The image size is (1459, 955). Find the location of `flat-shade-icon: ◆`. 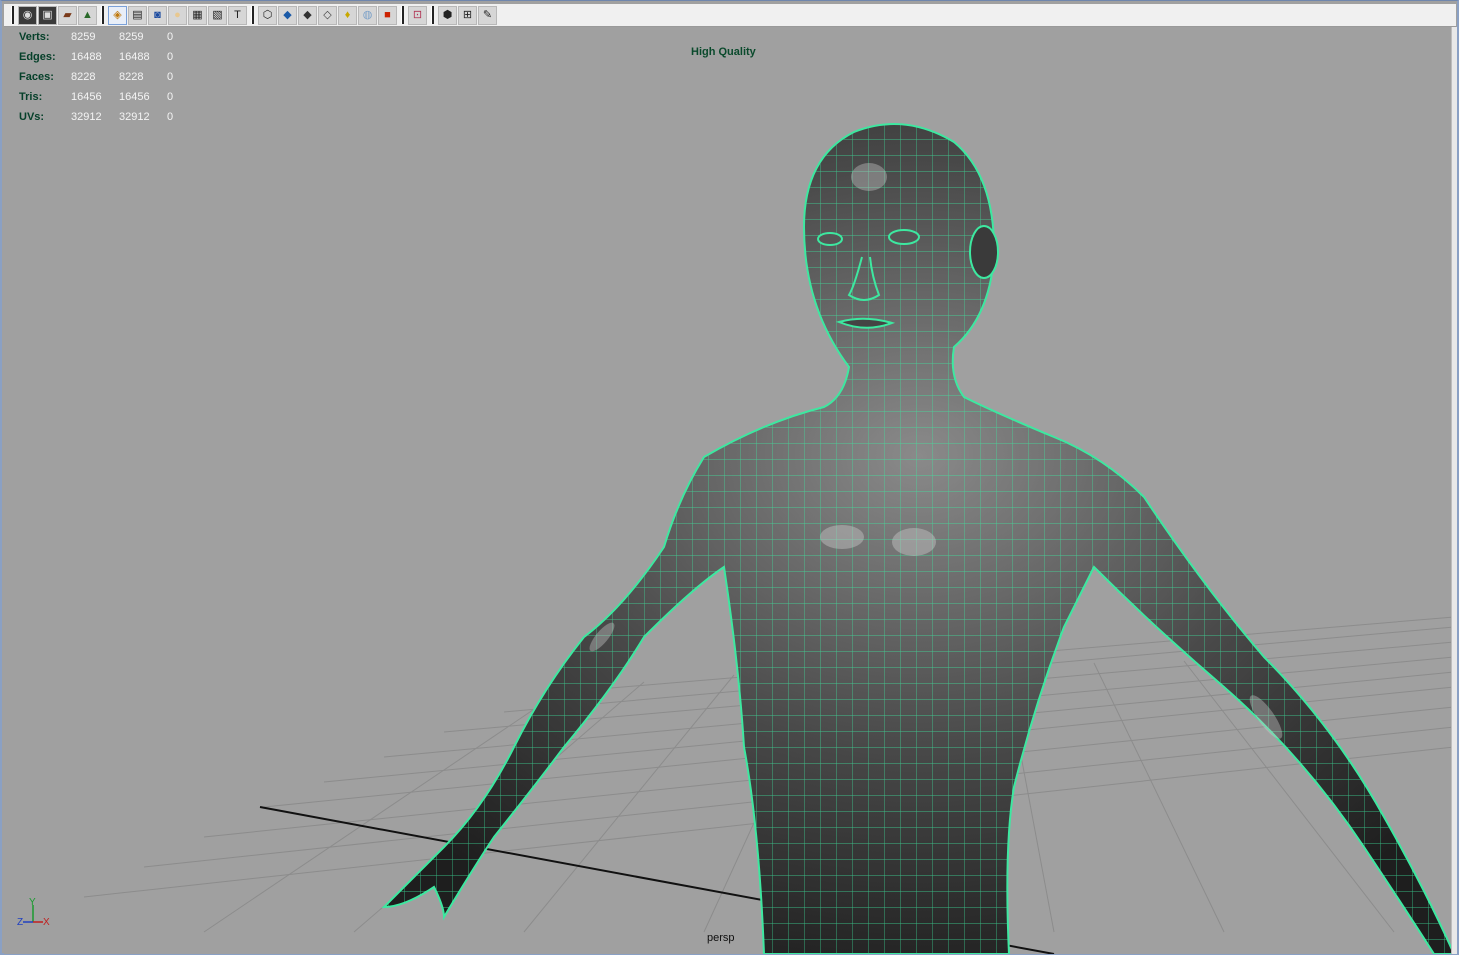

flat-shade-icon: ◆ is located at coordinates (307, 15).